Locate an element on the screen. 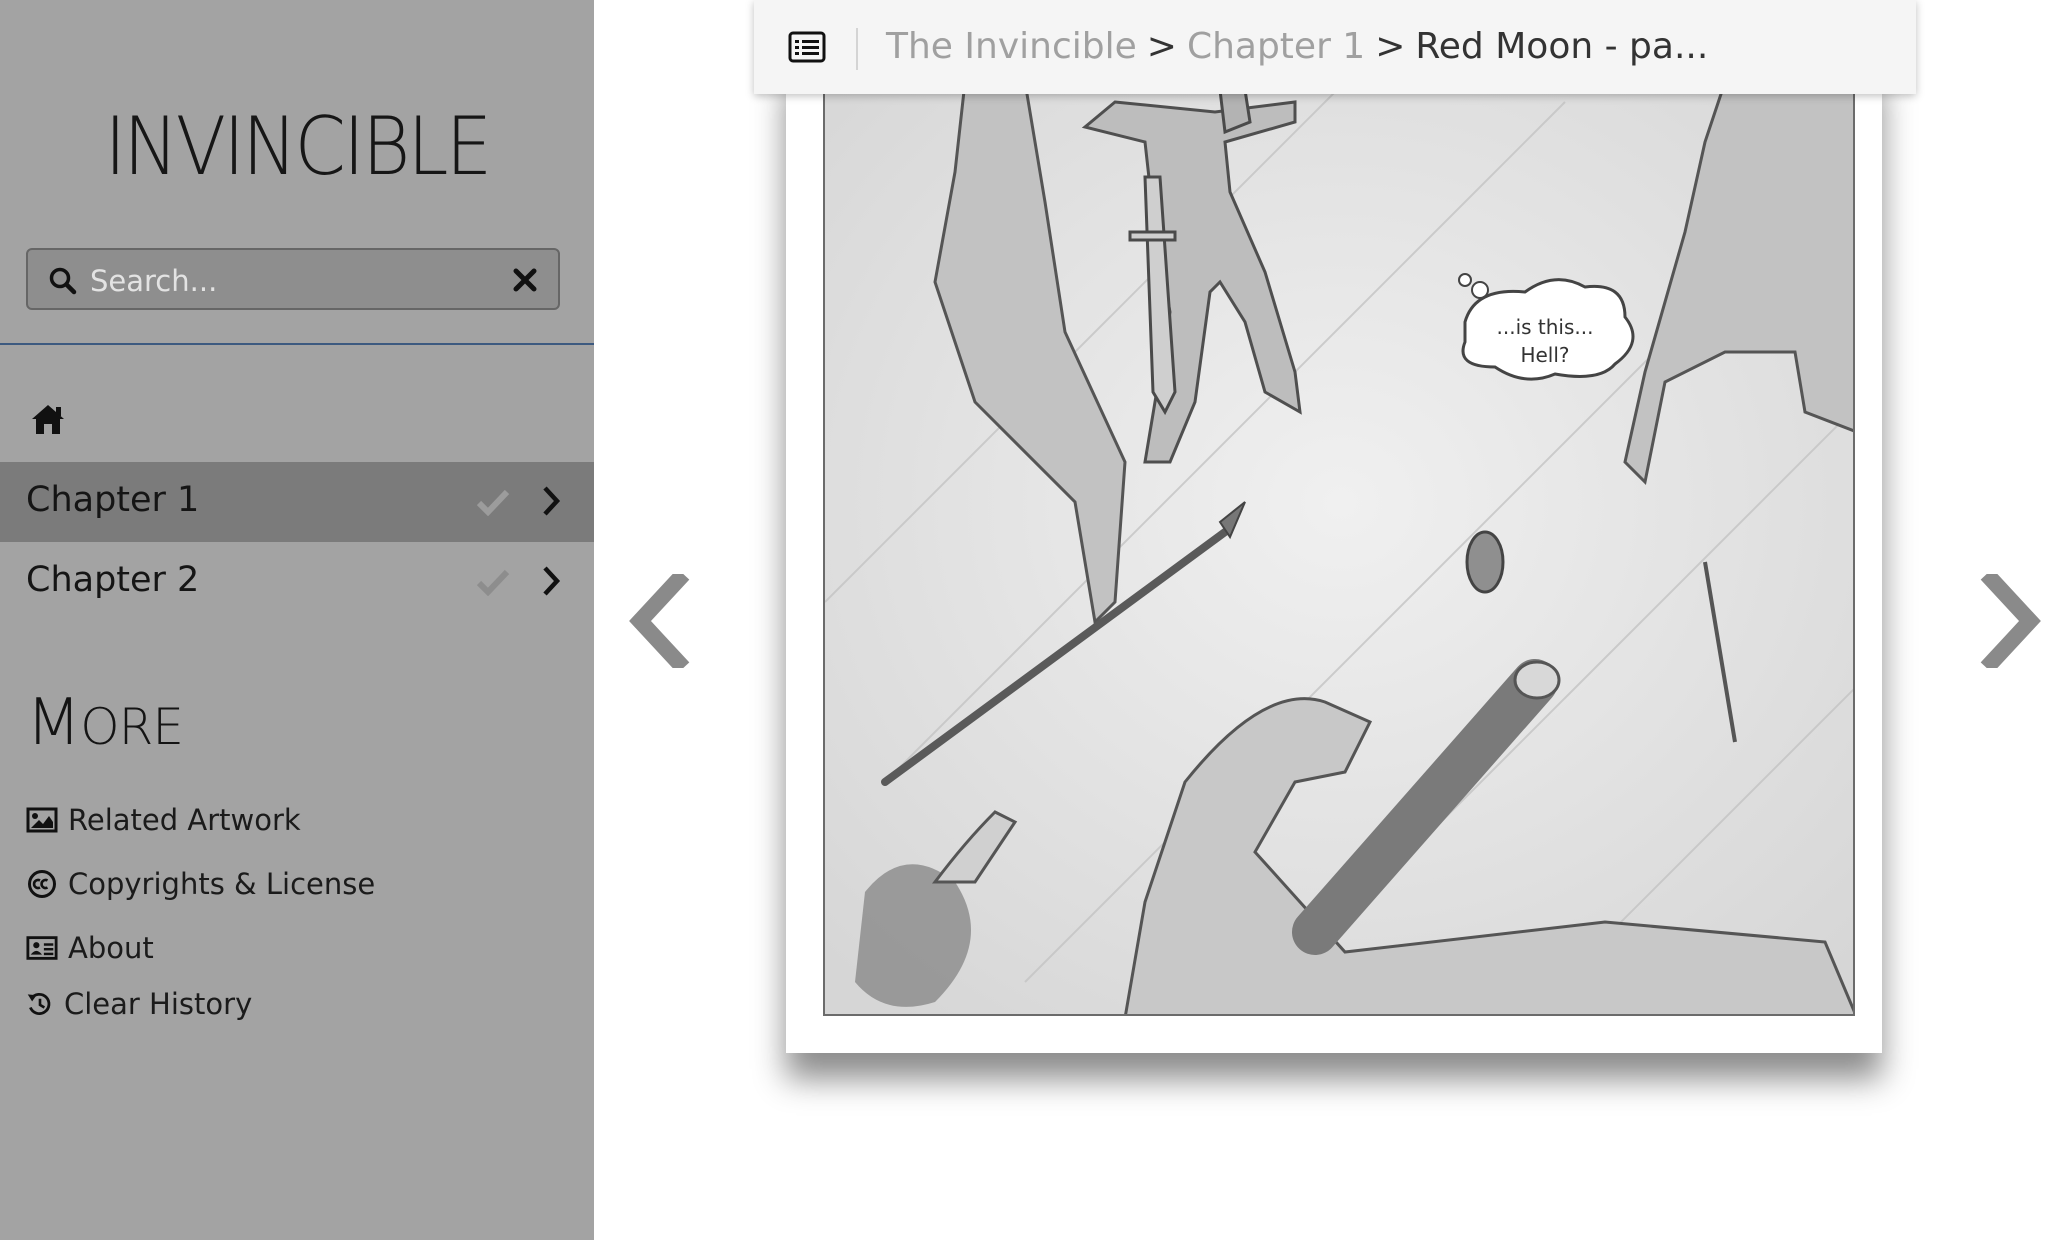  sidebar-item-chapter-1: Chapter 1 is located at coordinates (297, 502).